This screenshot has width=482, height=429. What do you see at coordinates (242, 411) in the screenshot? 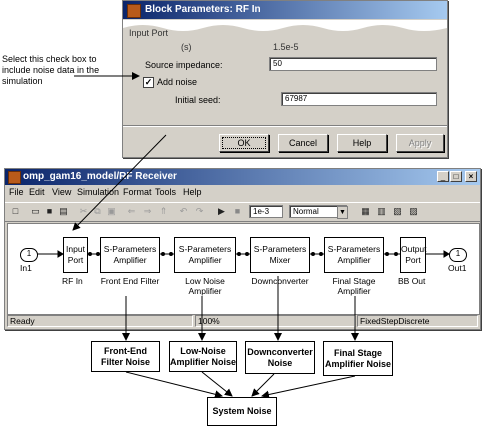
I see `system-noise-box: System Noise` at bounding box center [242, 411].